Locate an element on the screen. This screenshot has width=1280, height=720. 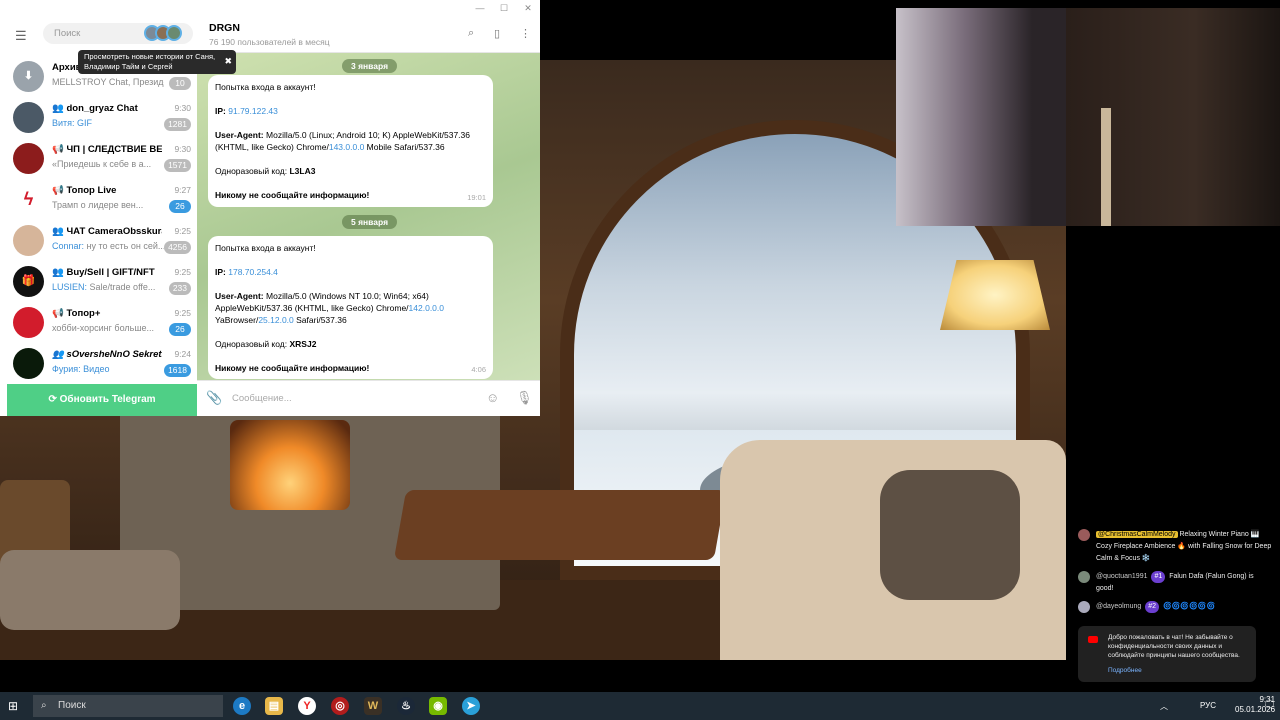
close-icon: ✖ is located at coordinates (228, 61).